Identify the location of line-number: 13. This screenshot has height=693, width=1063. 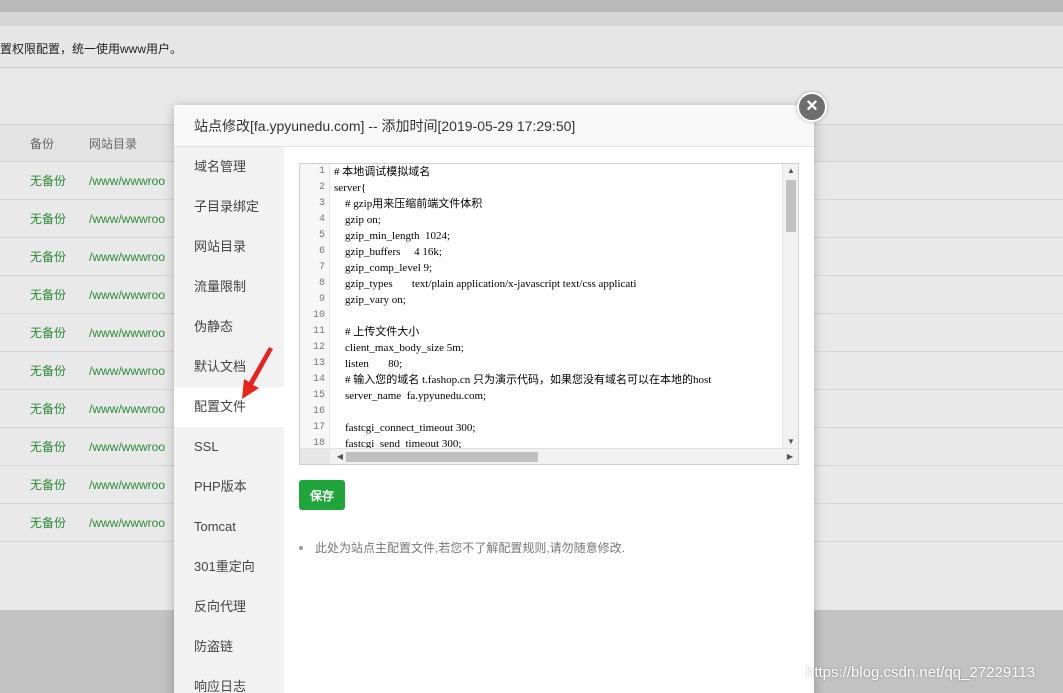
(318, 363).